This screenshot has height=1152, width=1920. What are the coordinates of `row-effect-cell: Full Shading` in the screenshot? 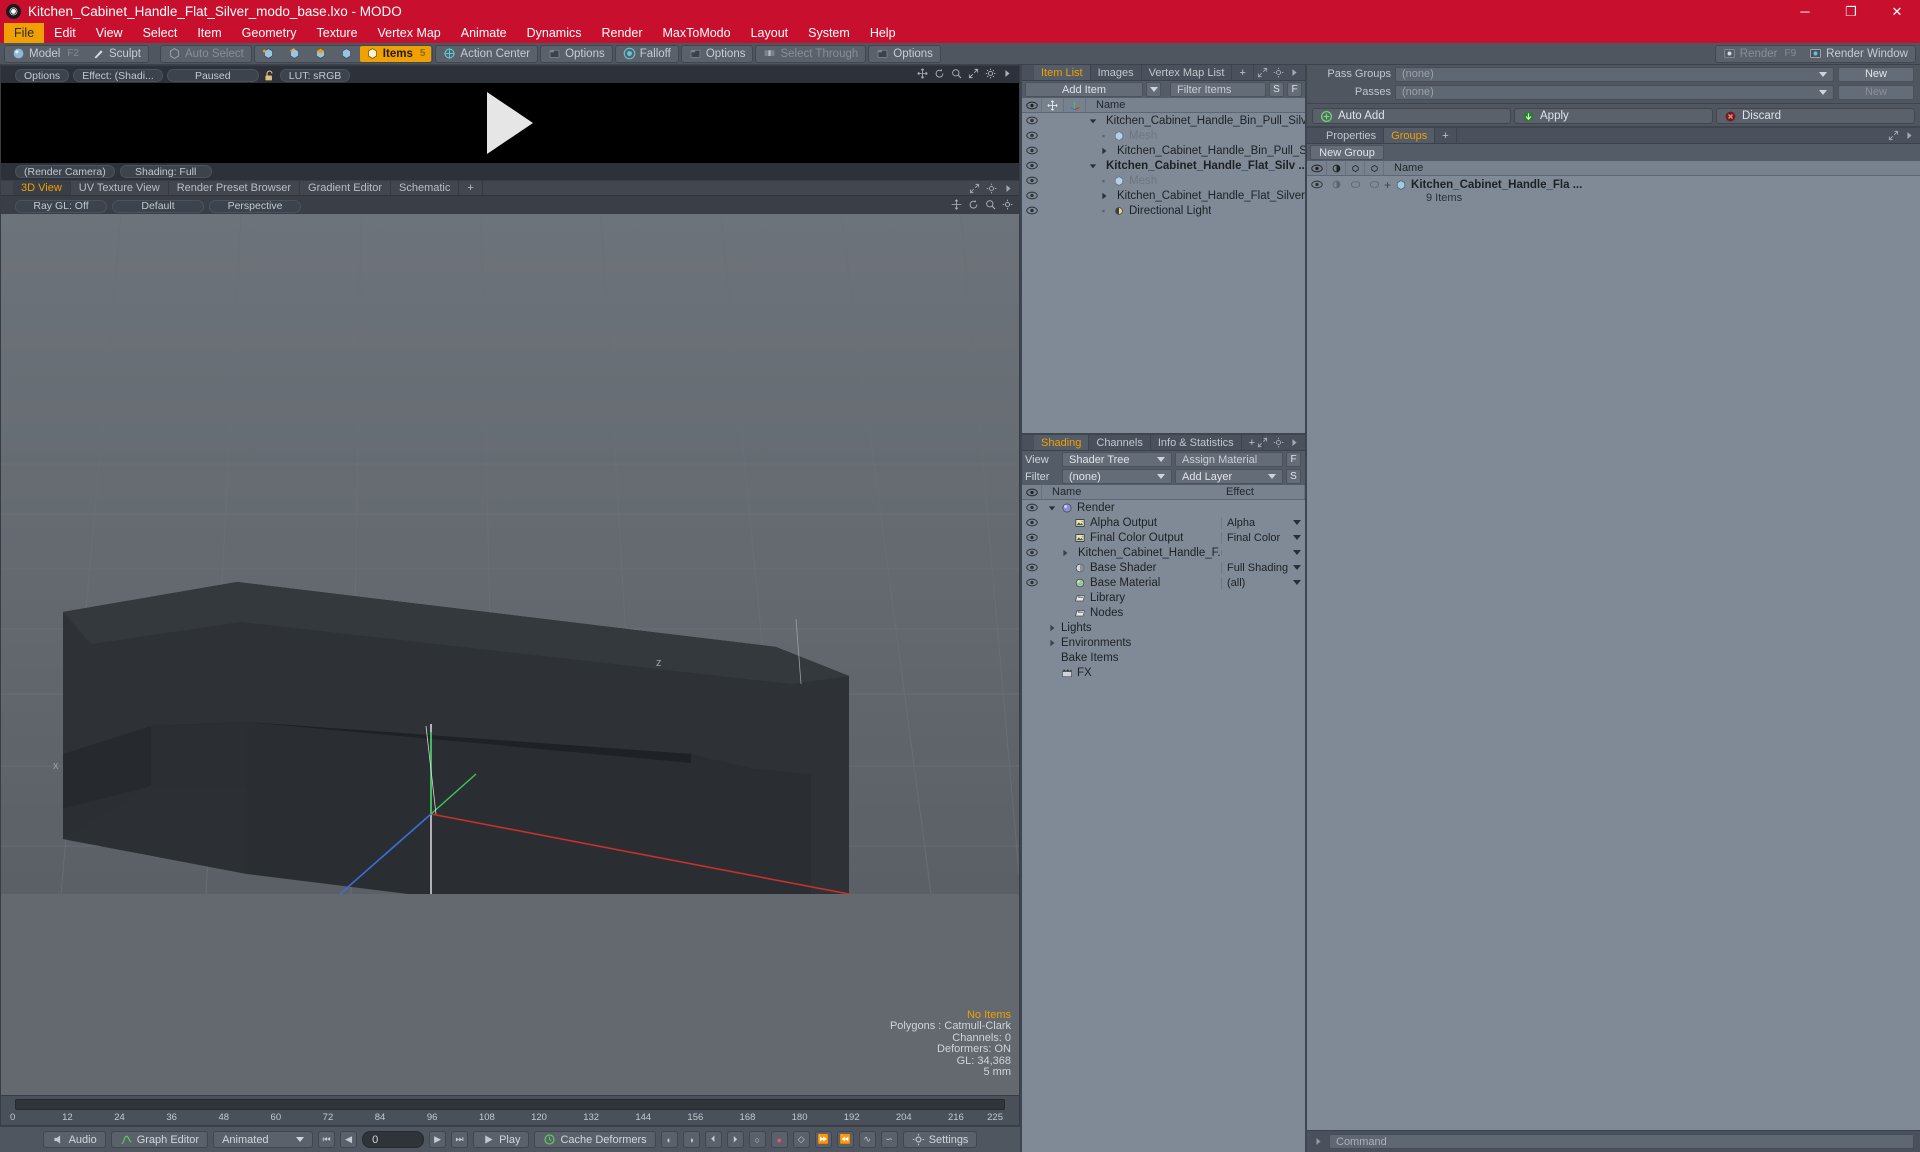 It's located at (1263, 567).